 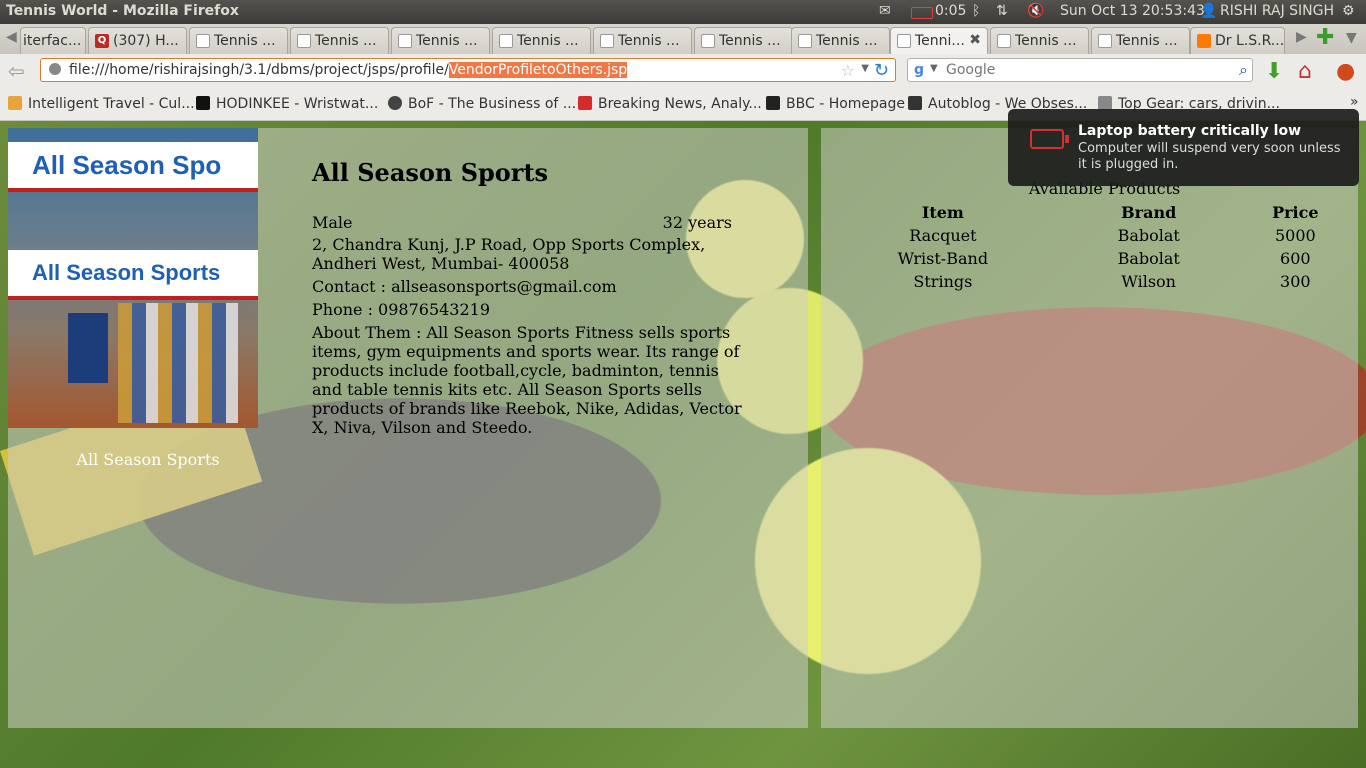 What do you see at coordinates (975, 40) in the screenshot?
I see `close-tab-icon: ✖` at bounding box center [975, 40].